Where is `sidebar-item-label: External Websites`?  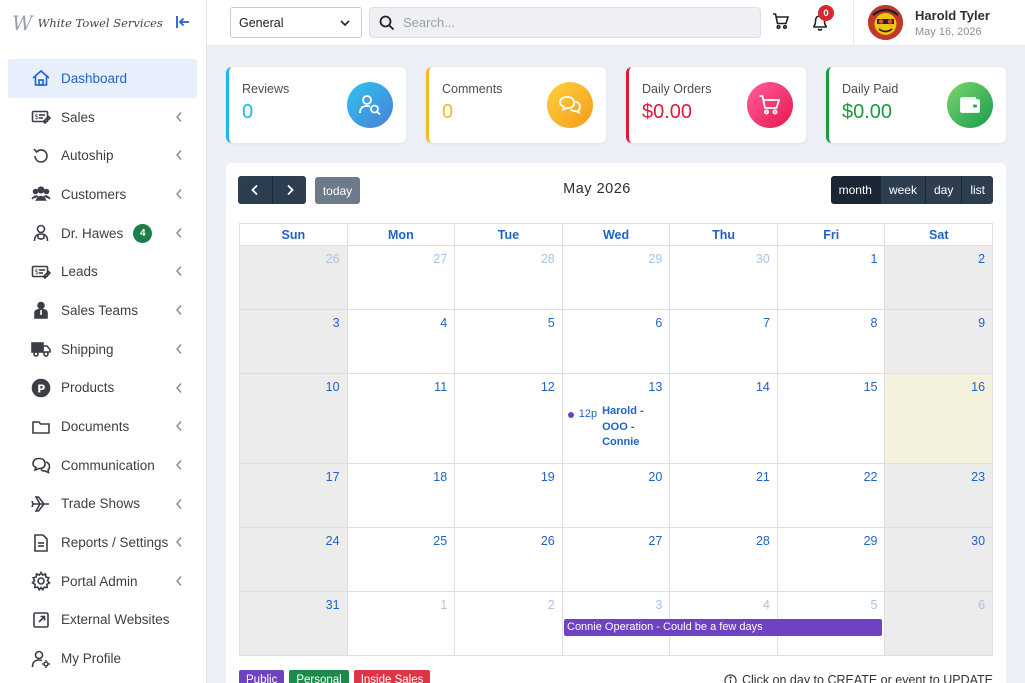
sidebar-item-label: External Websites is located at coordinates (115, 620).